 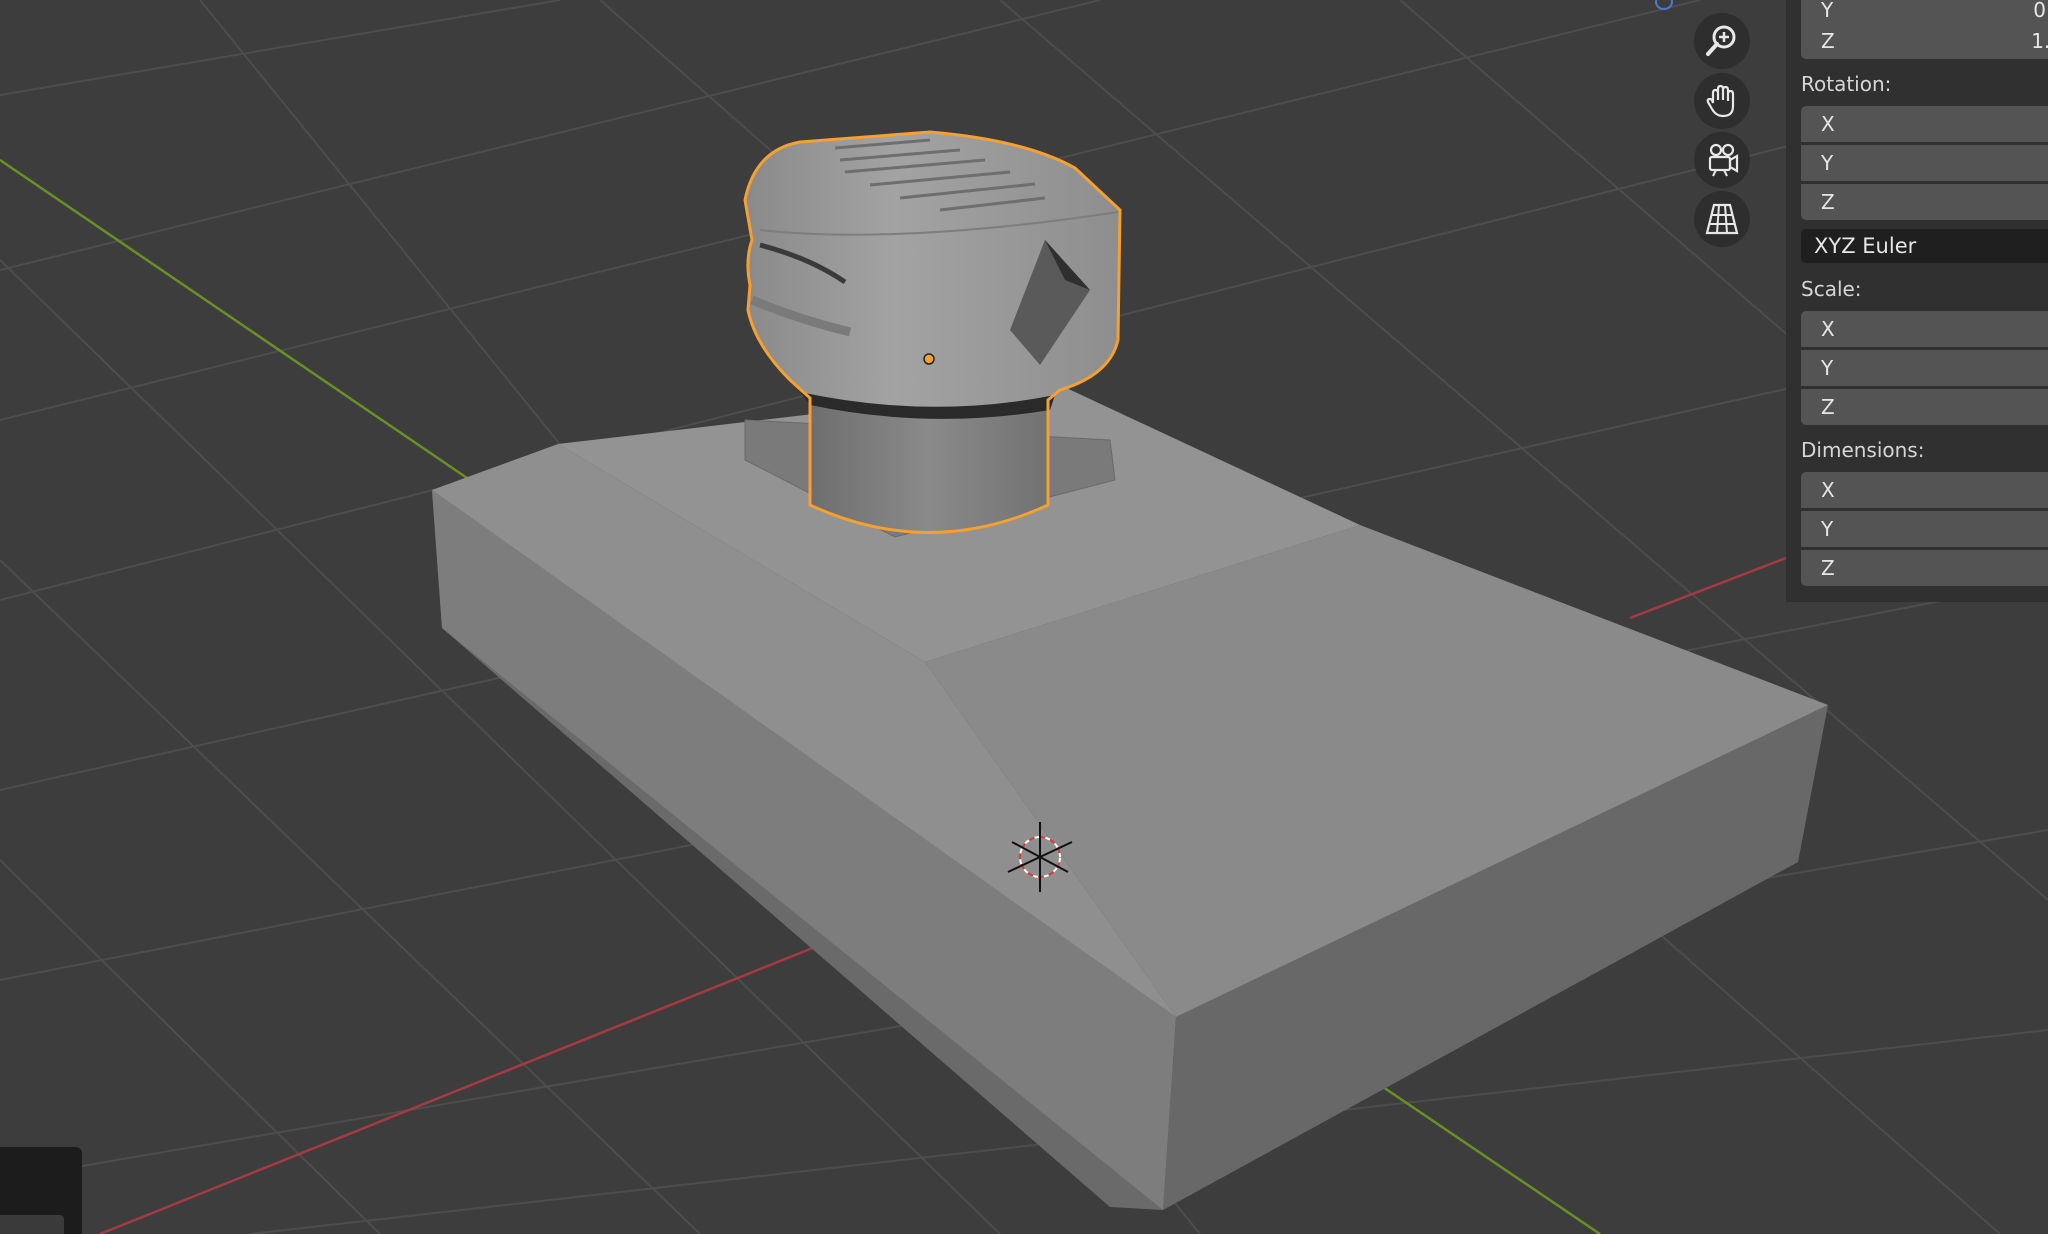 I want to click on camera-view-icon, so click(x=1723, y=160).